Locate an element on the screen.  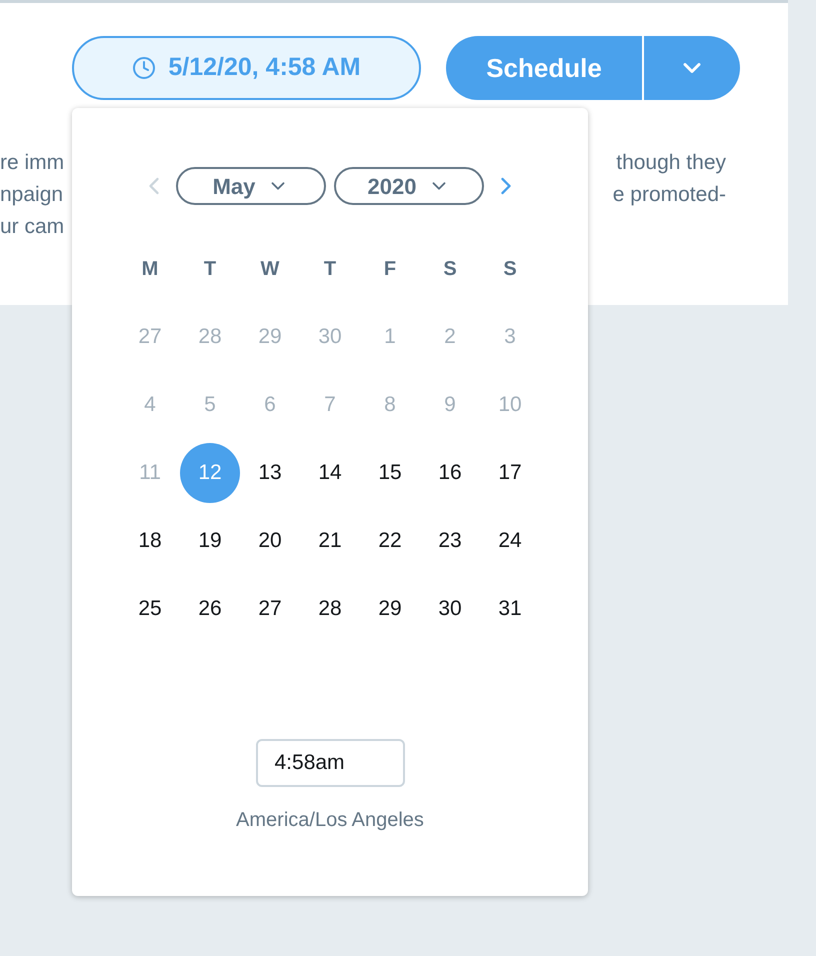
calendar-day: 25 is located at coordinates (150, 609).